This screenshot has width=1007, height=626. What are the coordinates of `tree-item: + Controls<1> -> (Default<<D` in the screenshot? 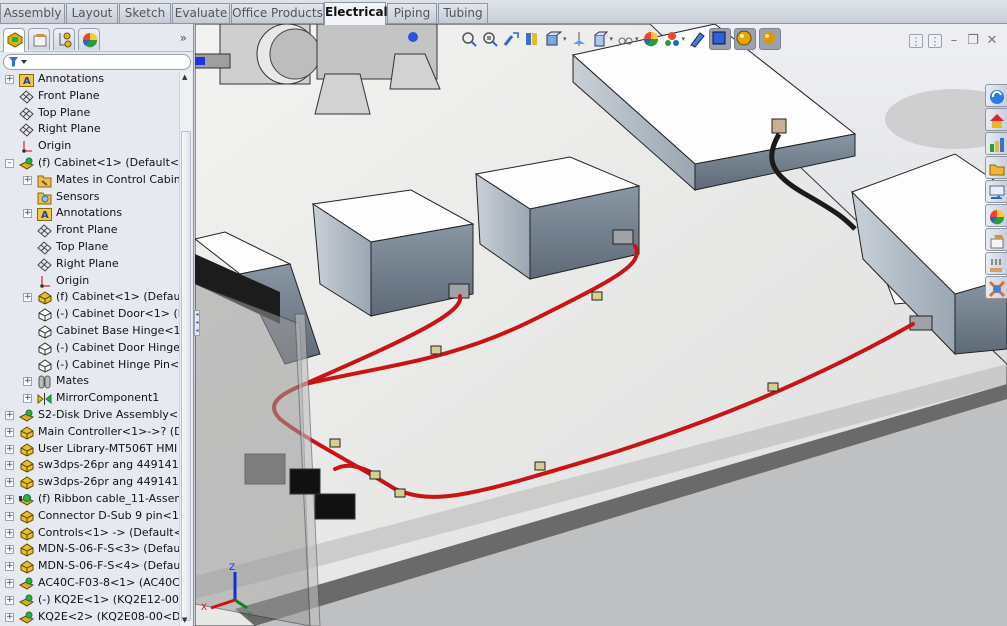 It's located at (90, 533).